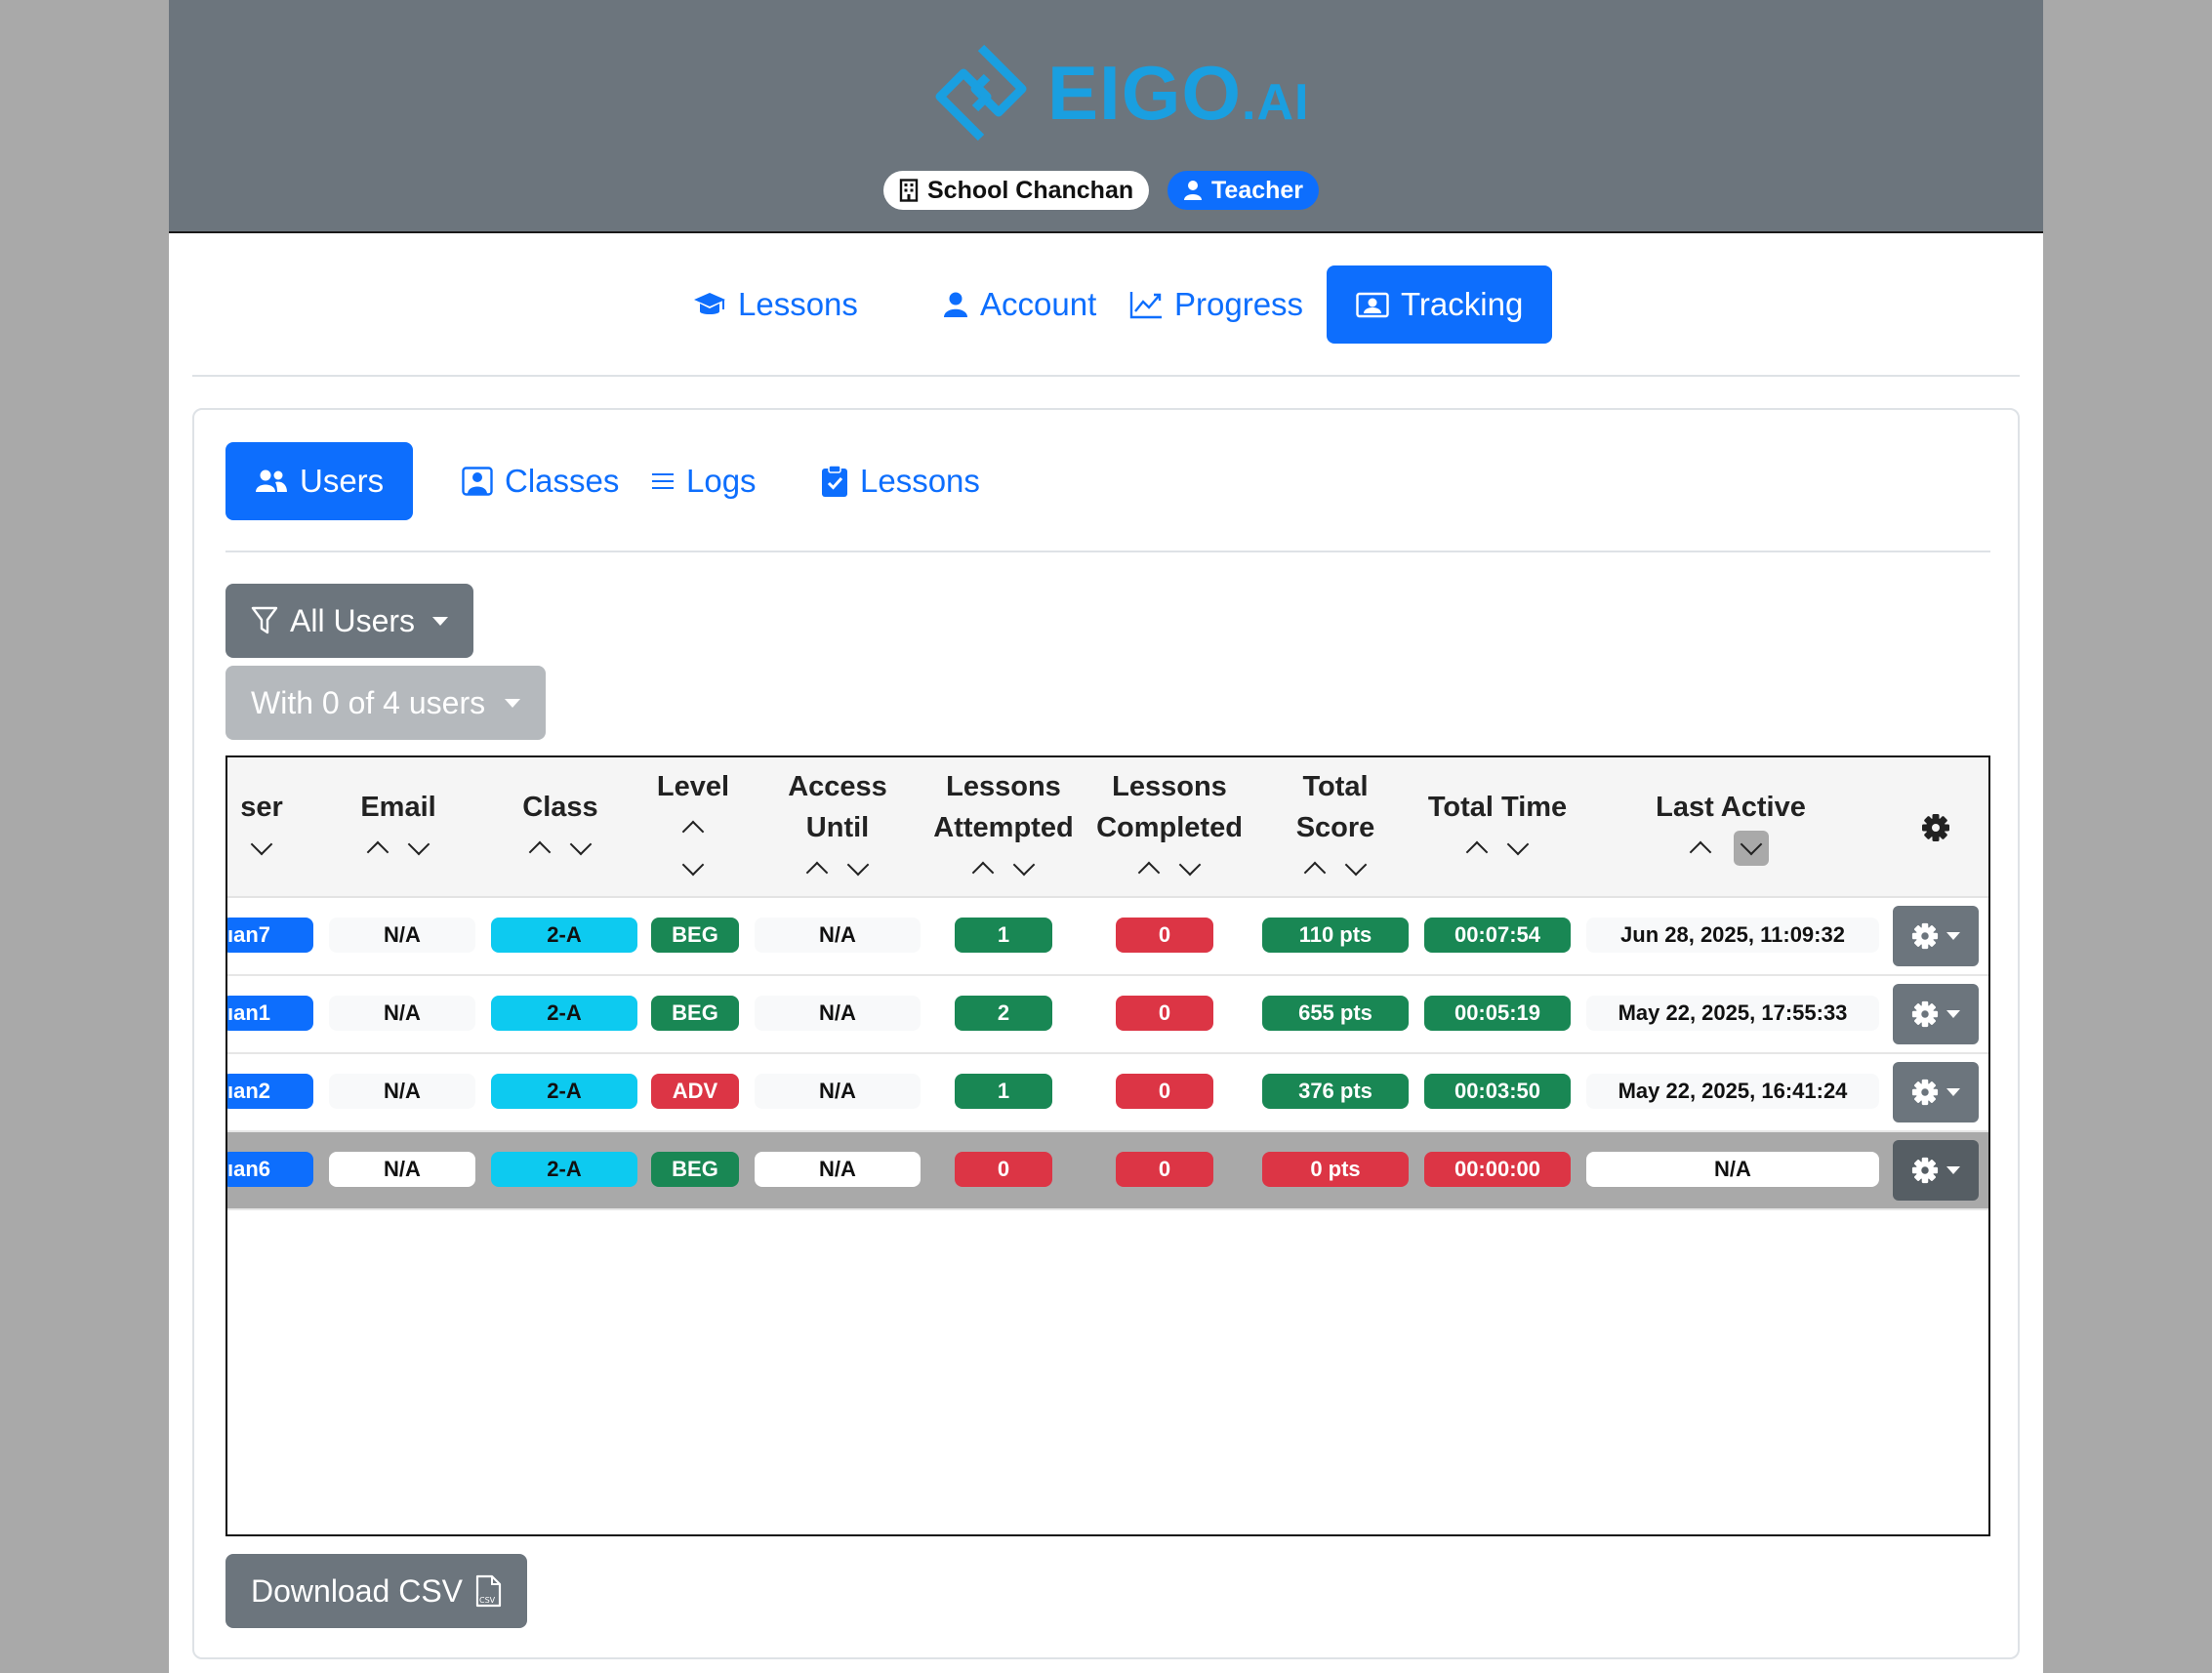 This screenshot has height=1673, width=2212. I want to click on column-class: Class, so click(560, 827).